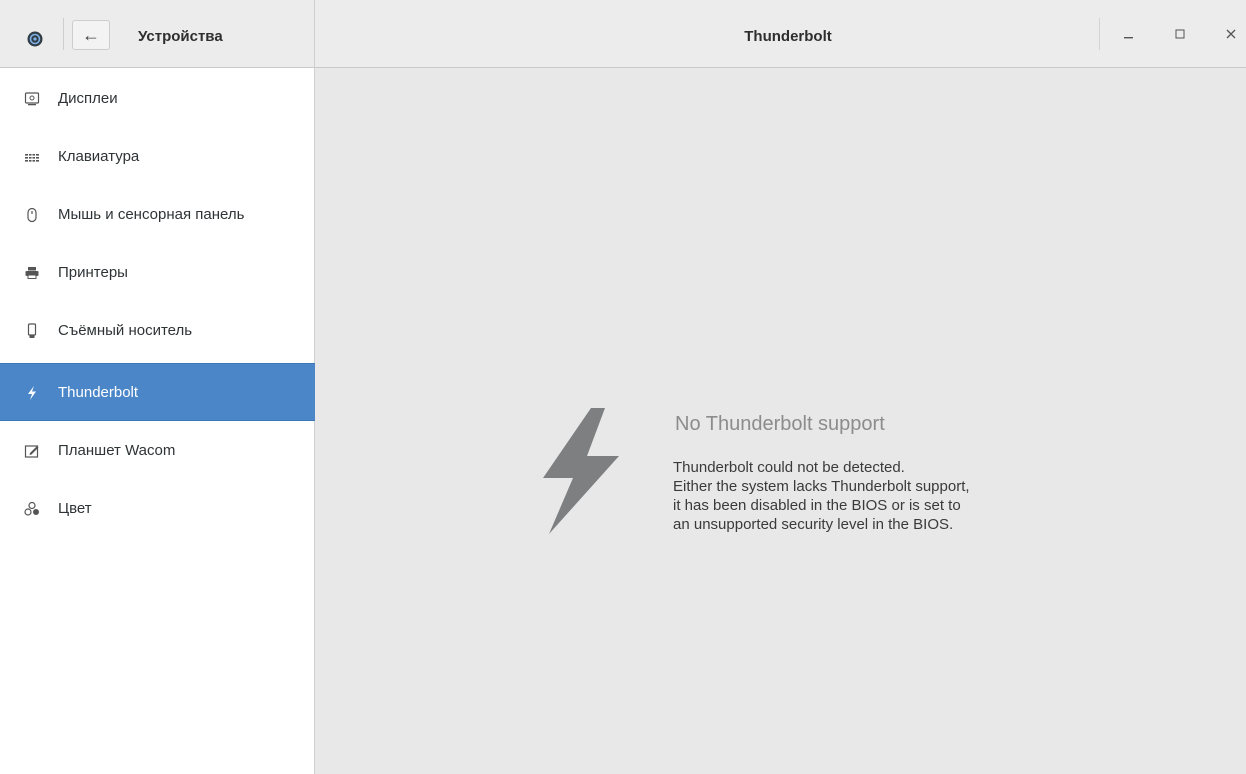 Image resolution: width=1246 pixels, height=774 pixels. What do you see at coordinates (157, 157) in the screenshot?
I see `sidebar-item-keyboard: Клавиатура` at bounding box center [157, 157].